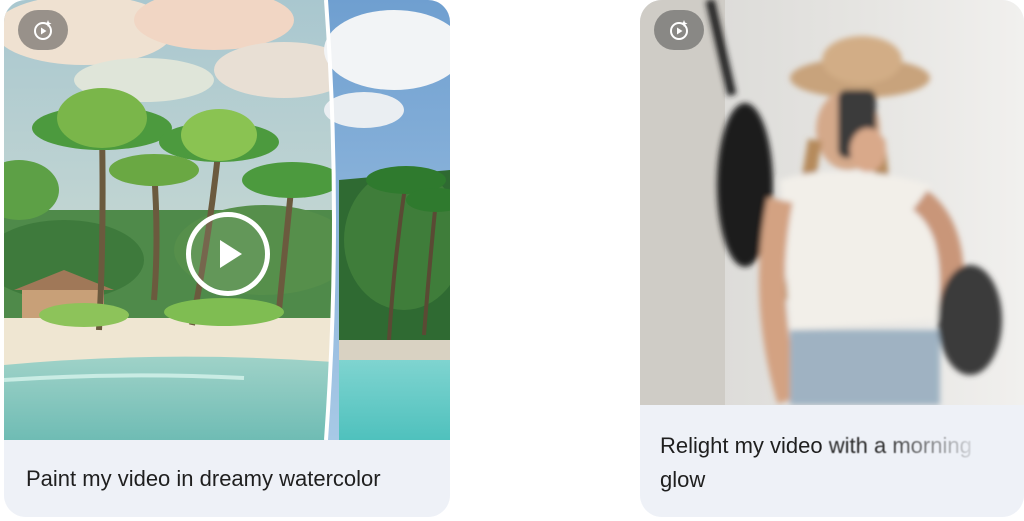 The image size is (1024, 521). What do you see at coordinates (683, 479) in the screenshot?
I see `prompt-line-2: glow` at bounding box center [683, 479].